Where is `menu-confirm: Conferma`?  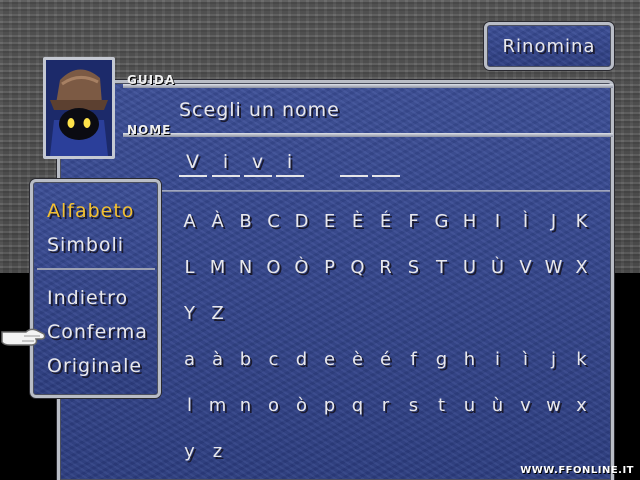
menu-confirm: Conferma is located at coordinates (97, 332).